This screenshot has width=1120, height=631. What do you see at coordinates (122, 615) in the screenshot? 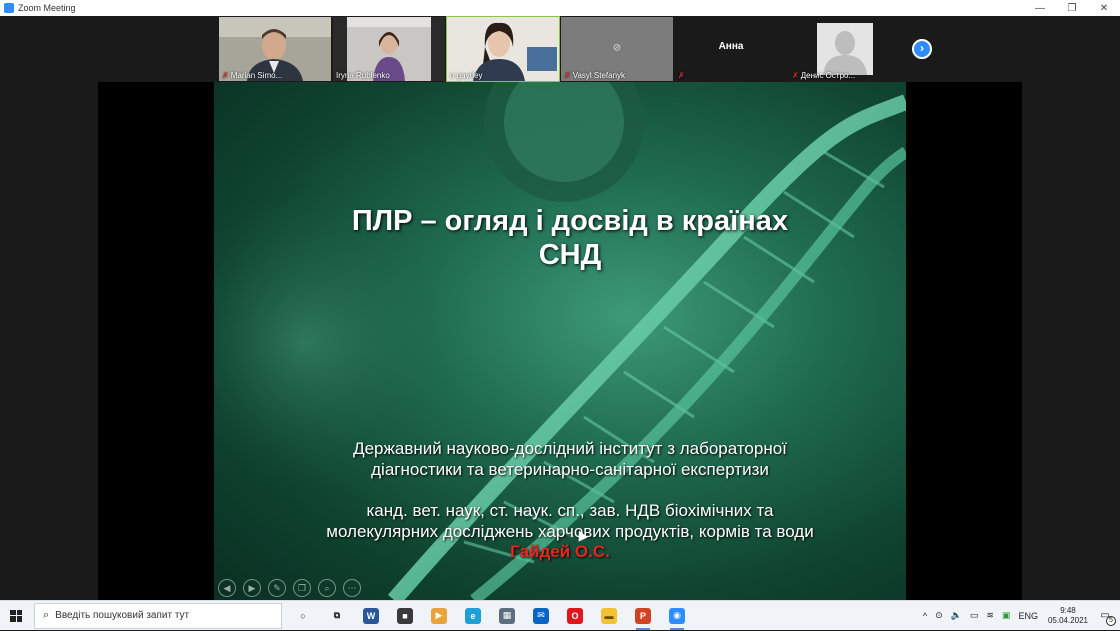
I see `search-placeholder: Введіть пошуковий запит тут` at bounding box center [122, 615].